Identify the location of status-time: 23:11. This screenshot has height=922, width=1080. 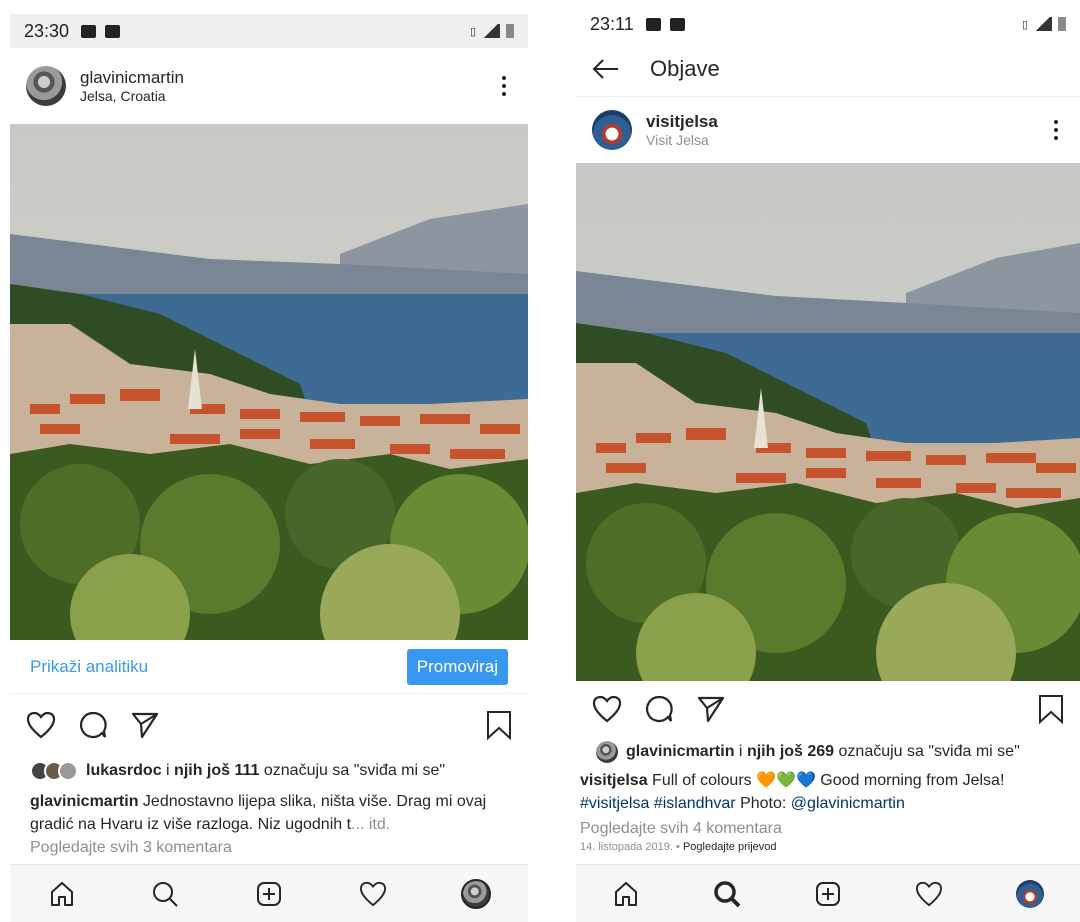
(612, 23).